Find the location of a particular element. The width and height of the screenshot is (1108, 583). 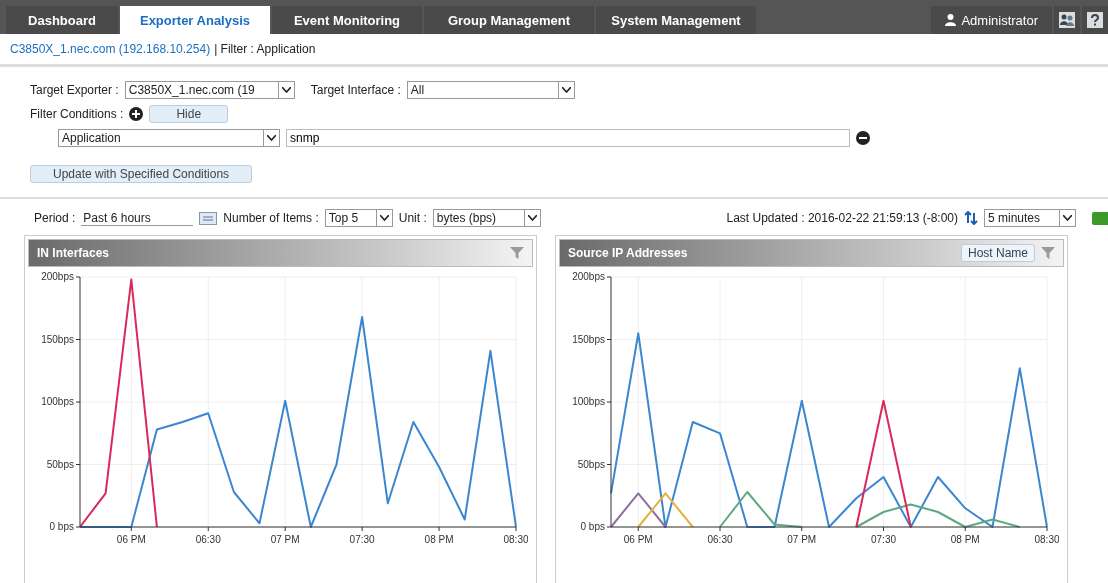

field-label: Period : is located at coordinates (55, 218).